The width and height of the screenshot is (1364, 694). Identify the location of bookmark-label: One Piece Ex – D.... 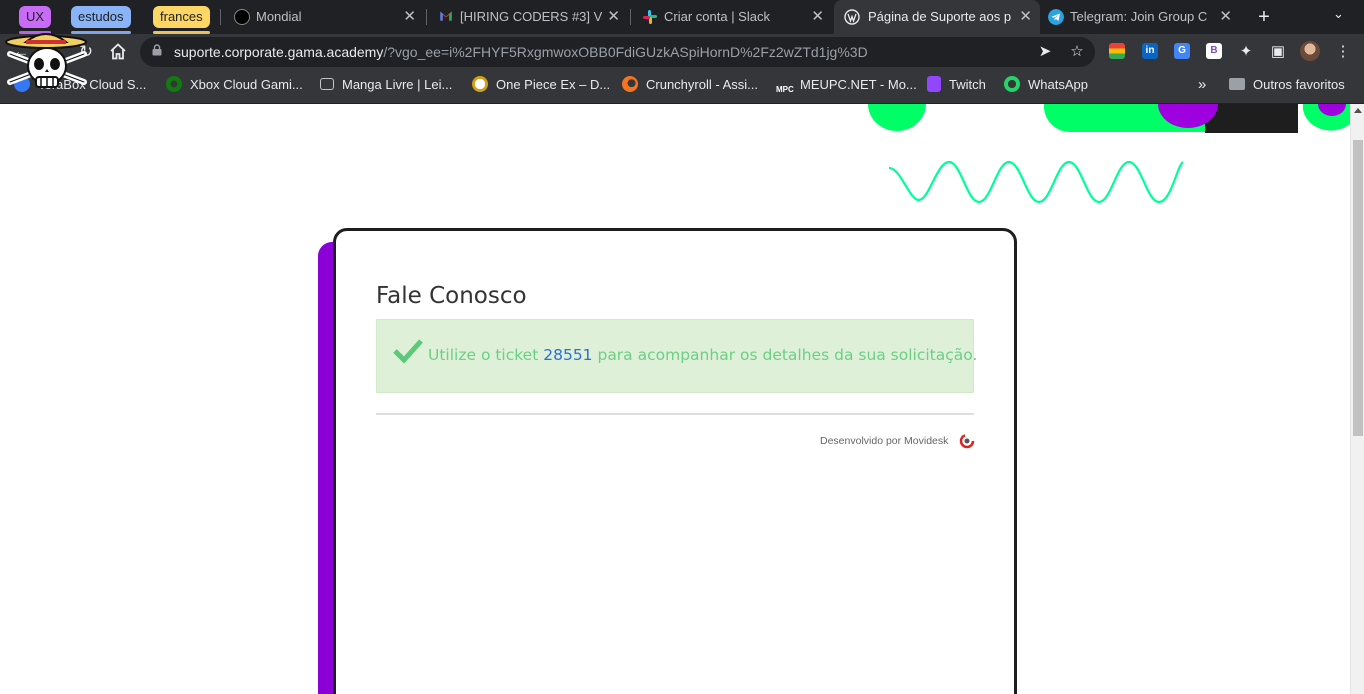
(553, 84).